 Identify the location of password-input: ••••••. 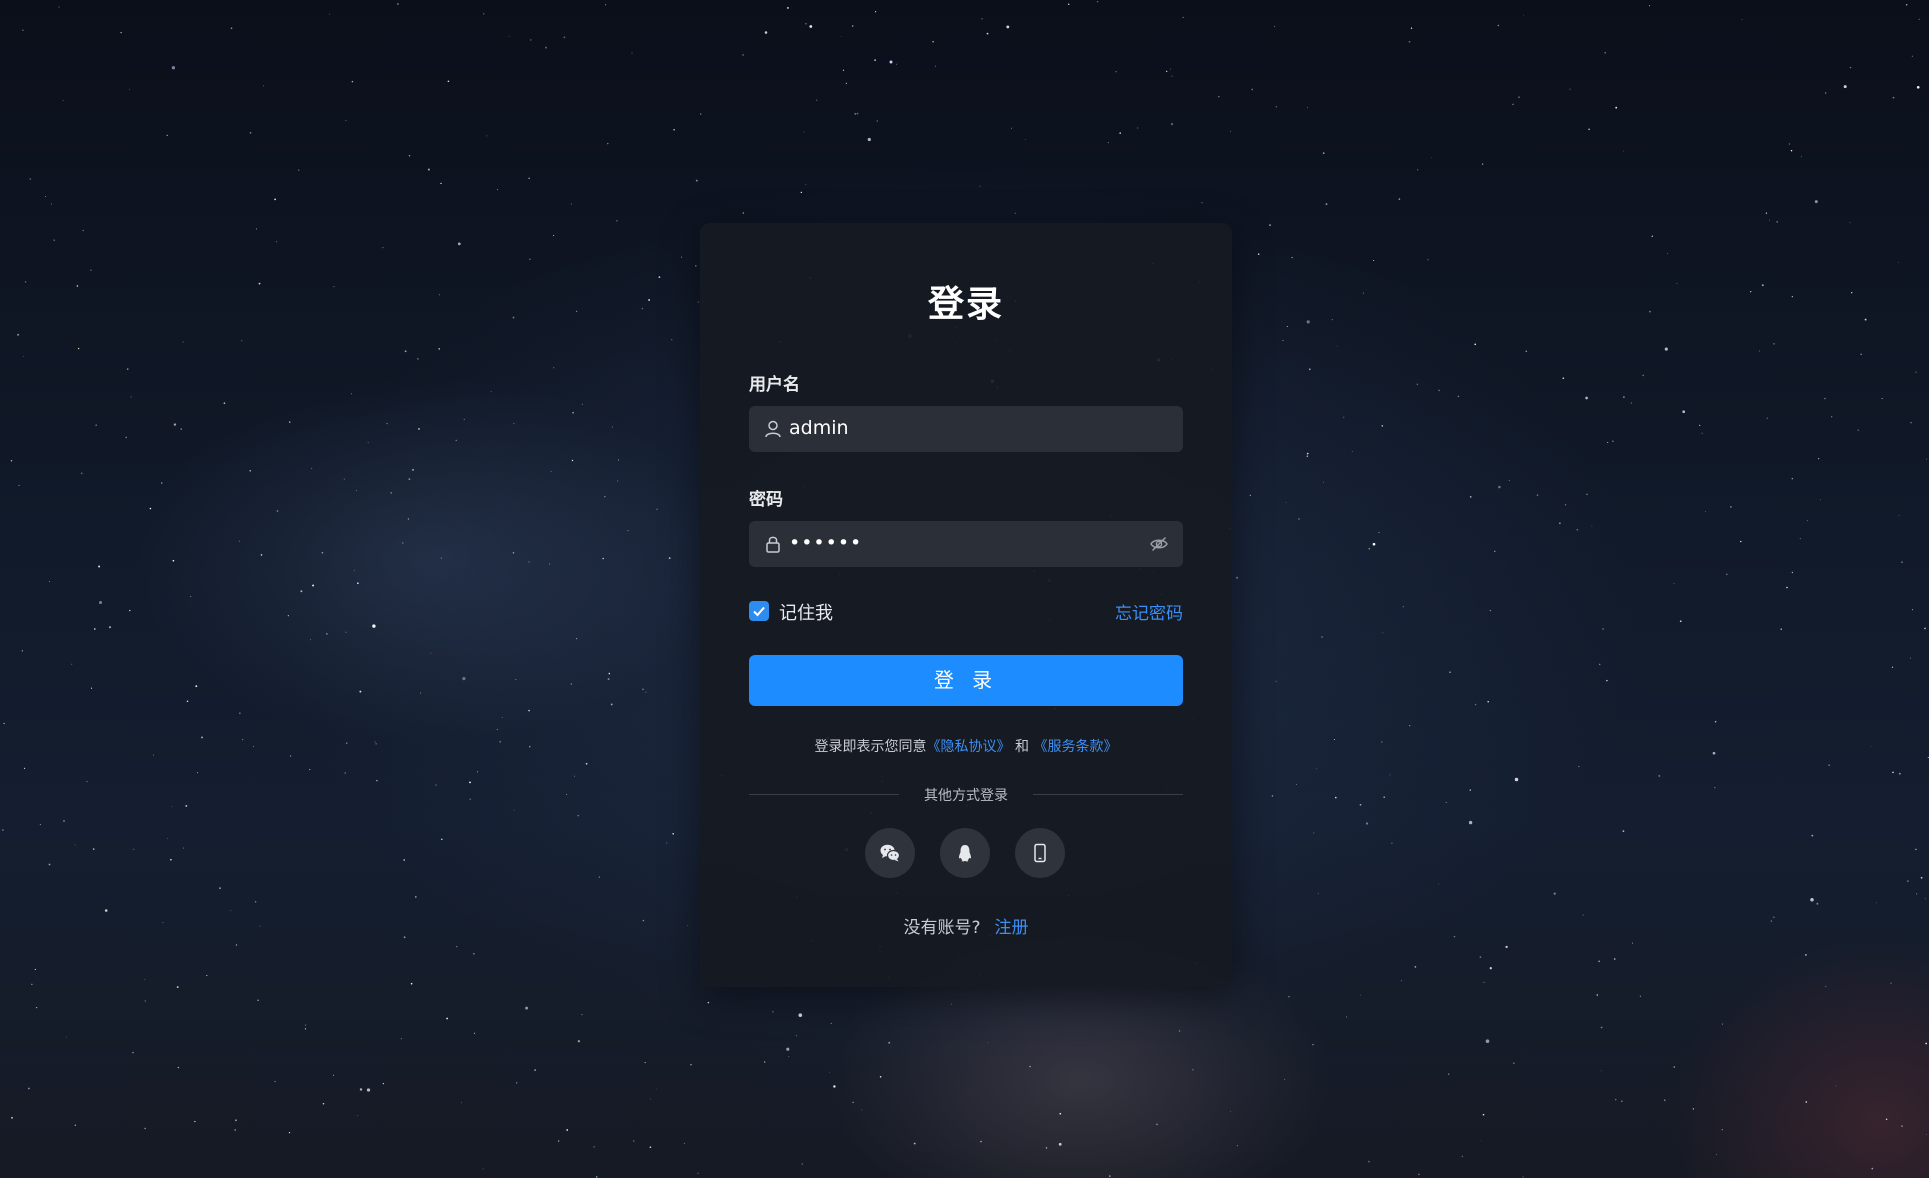
(825, 543).